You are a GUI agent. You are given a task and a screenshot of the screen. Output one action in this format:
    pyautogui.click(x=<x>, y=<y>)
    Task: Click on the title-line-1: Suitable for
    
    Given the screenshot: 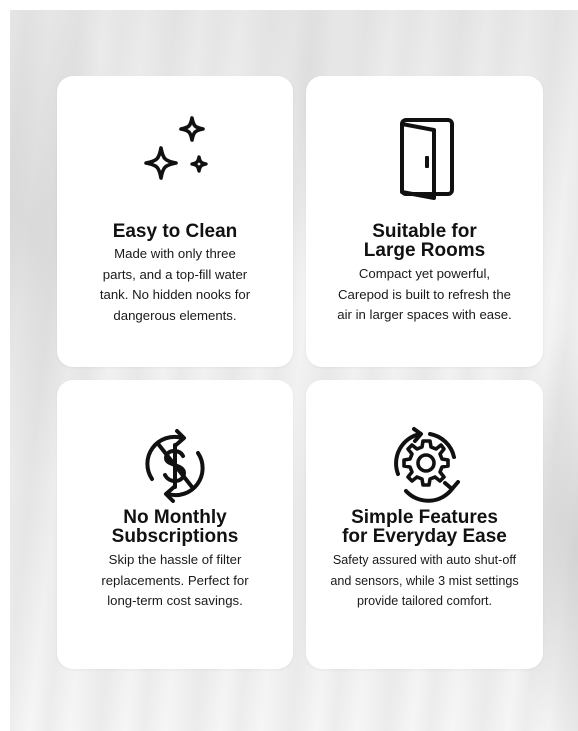 What is the action you would take?
    pyautogui.click(x=424, y=231)
    